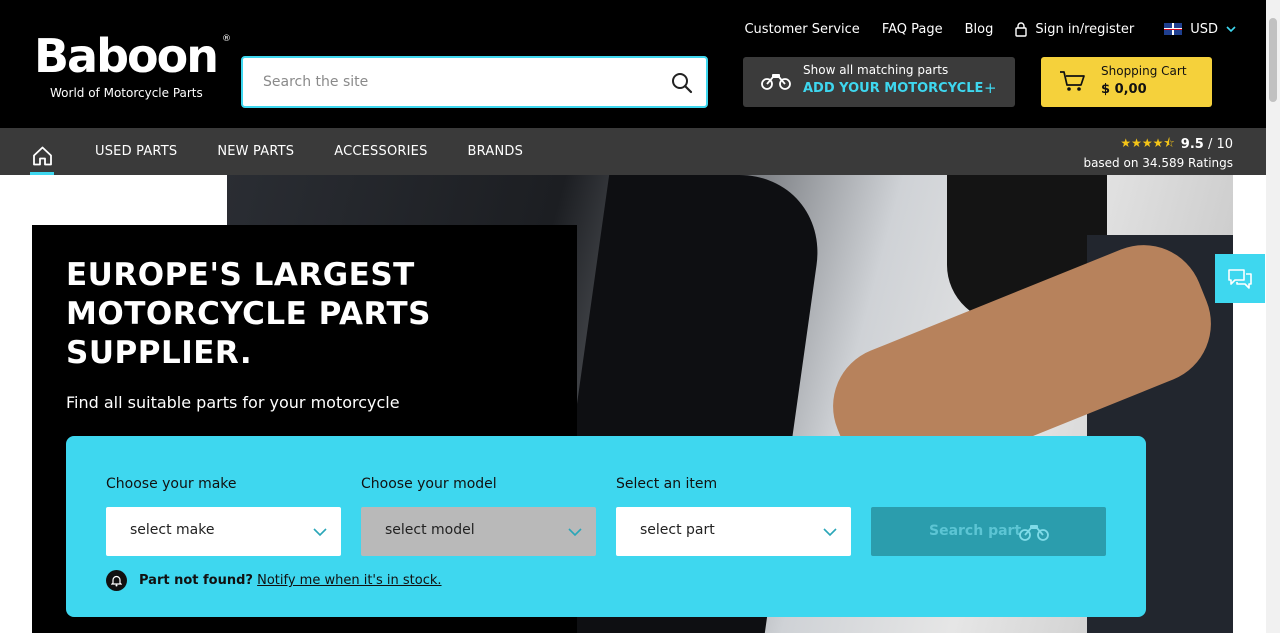 The height and width of the screenshot is (633, 1280). Describe the element at coordinates (349, 580) in the screenshot. I see `notify-link: Notify me when it's in stock.` at that location.